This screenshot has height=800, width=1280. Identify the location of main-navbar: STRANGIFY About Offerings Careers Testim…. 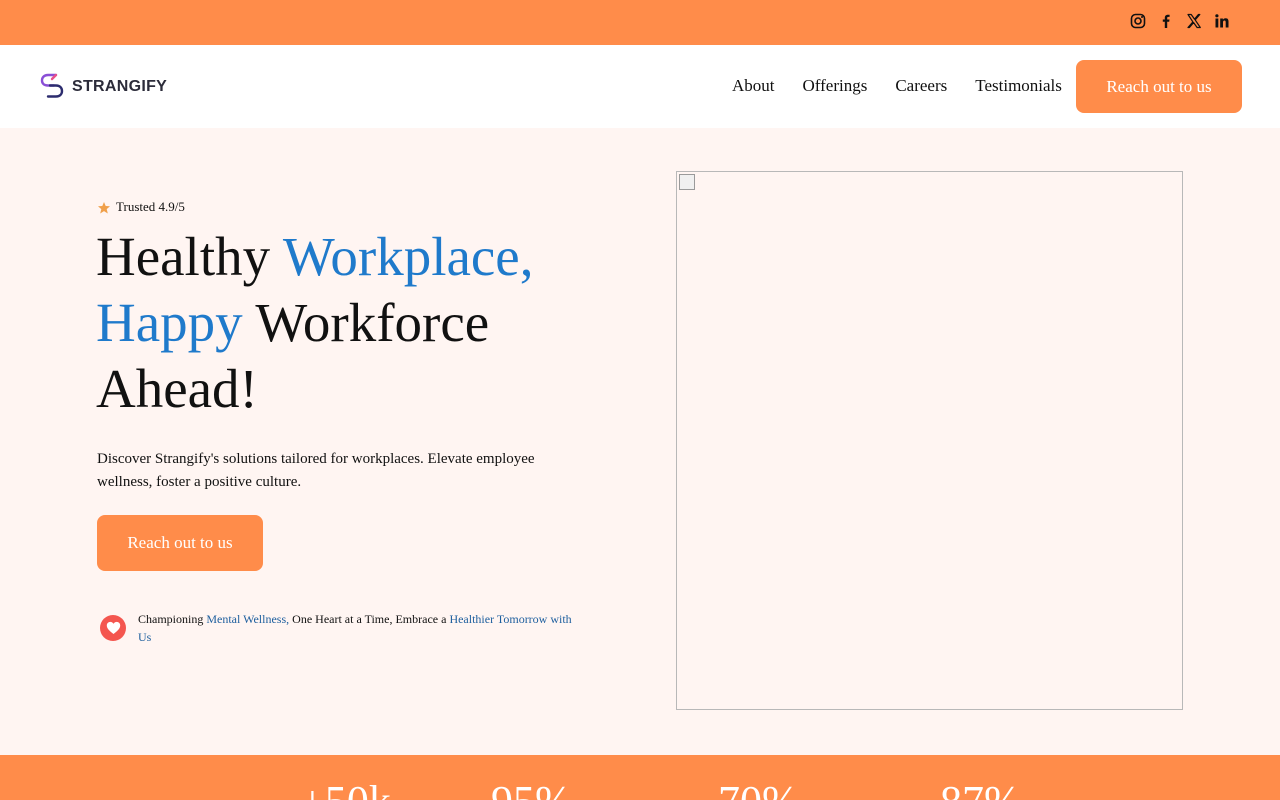
(640, 86).